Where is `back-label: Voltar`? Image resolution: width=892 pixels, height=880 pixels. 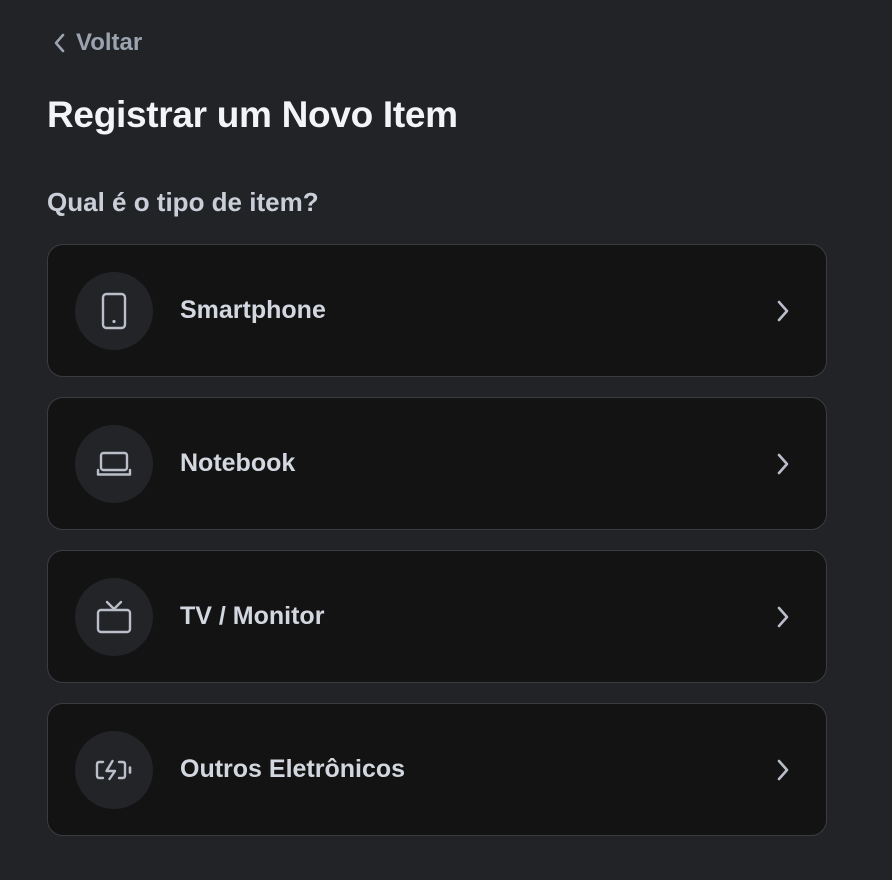 back-label: Voltar is located at coordinates (109, 42).